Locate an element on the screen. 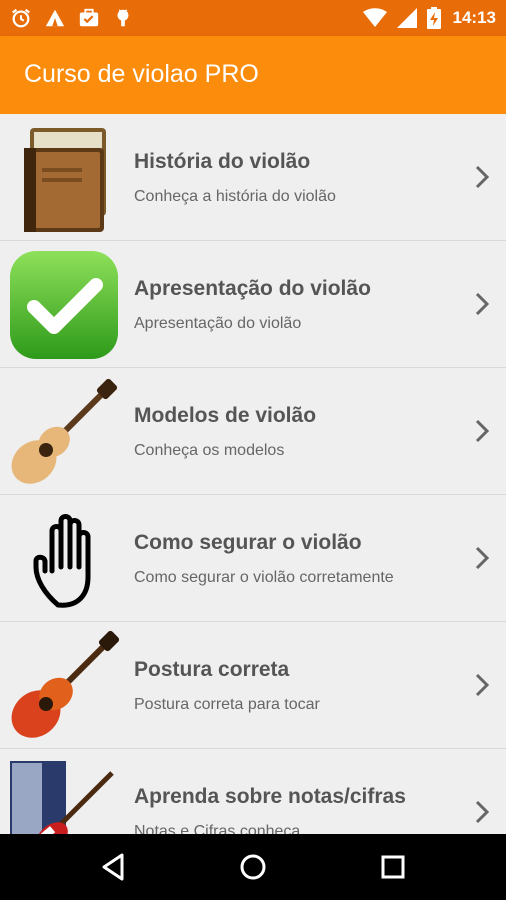 The height and width of the screenshot is (900, 506). briefcase-check-icon is located at coordinates (89, 18).